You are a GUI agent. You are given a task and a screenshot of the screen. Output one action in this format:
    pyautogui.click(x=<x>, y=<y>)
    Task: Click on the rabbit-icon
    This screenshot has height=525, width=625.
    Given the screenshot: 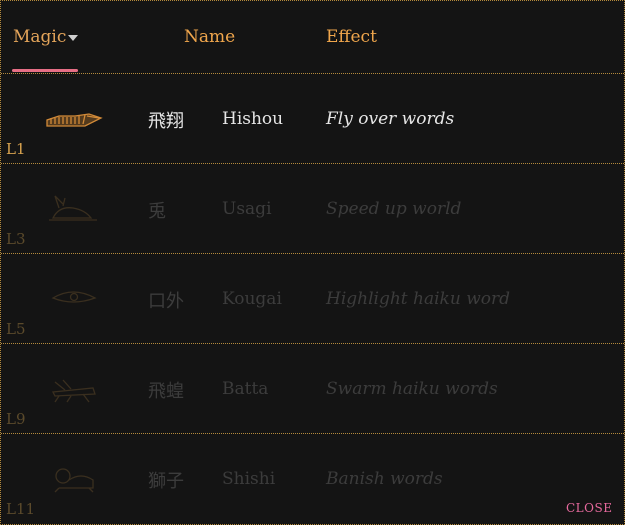 What is the action you would take?
    pyautogui.click(x=73, y=208)
    